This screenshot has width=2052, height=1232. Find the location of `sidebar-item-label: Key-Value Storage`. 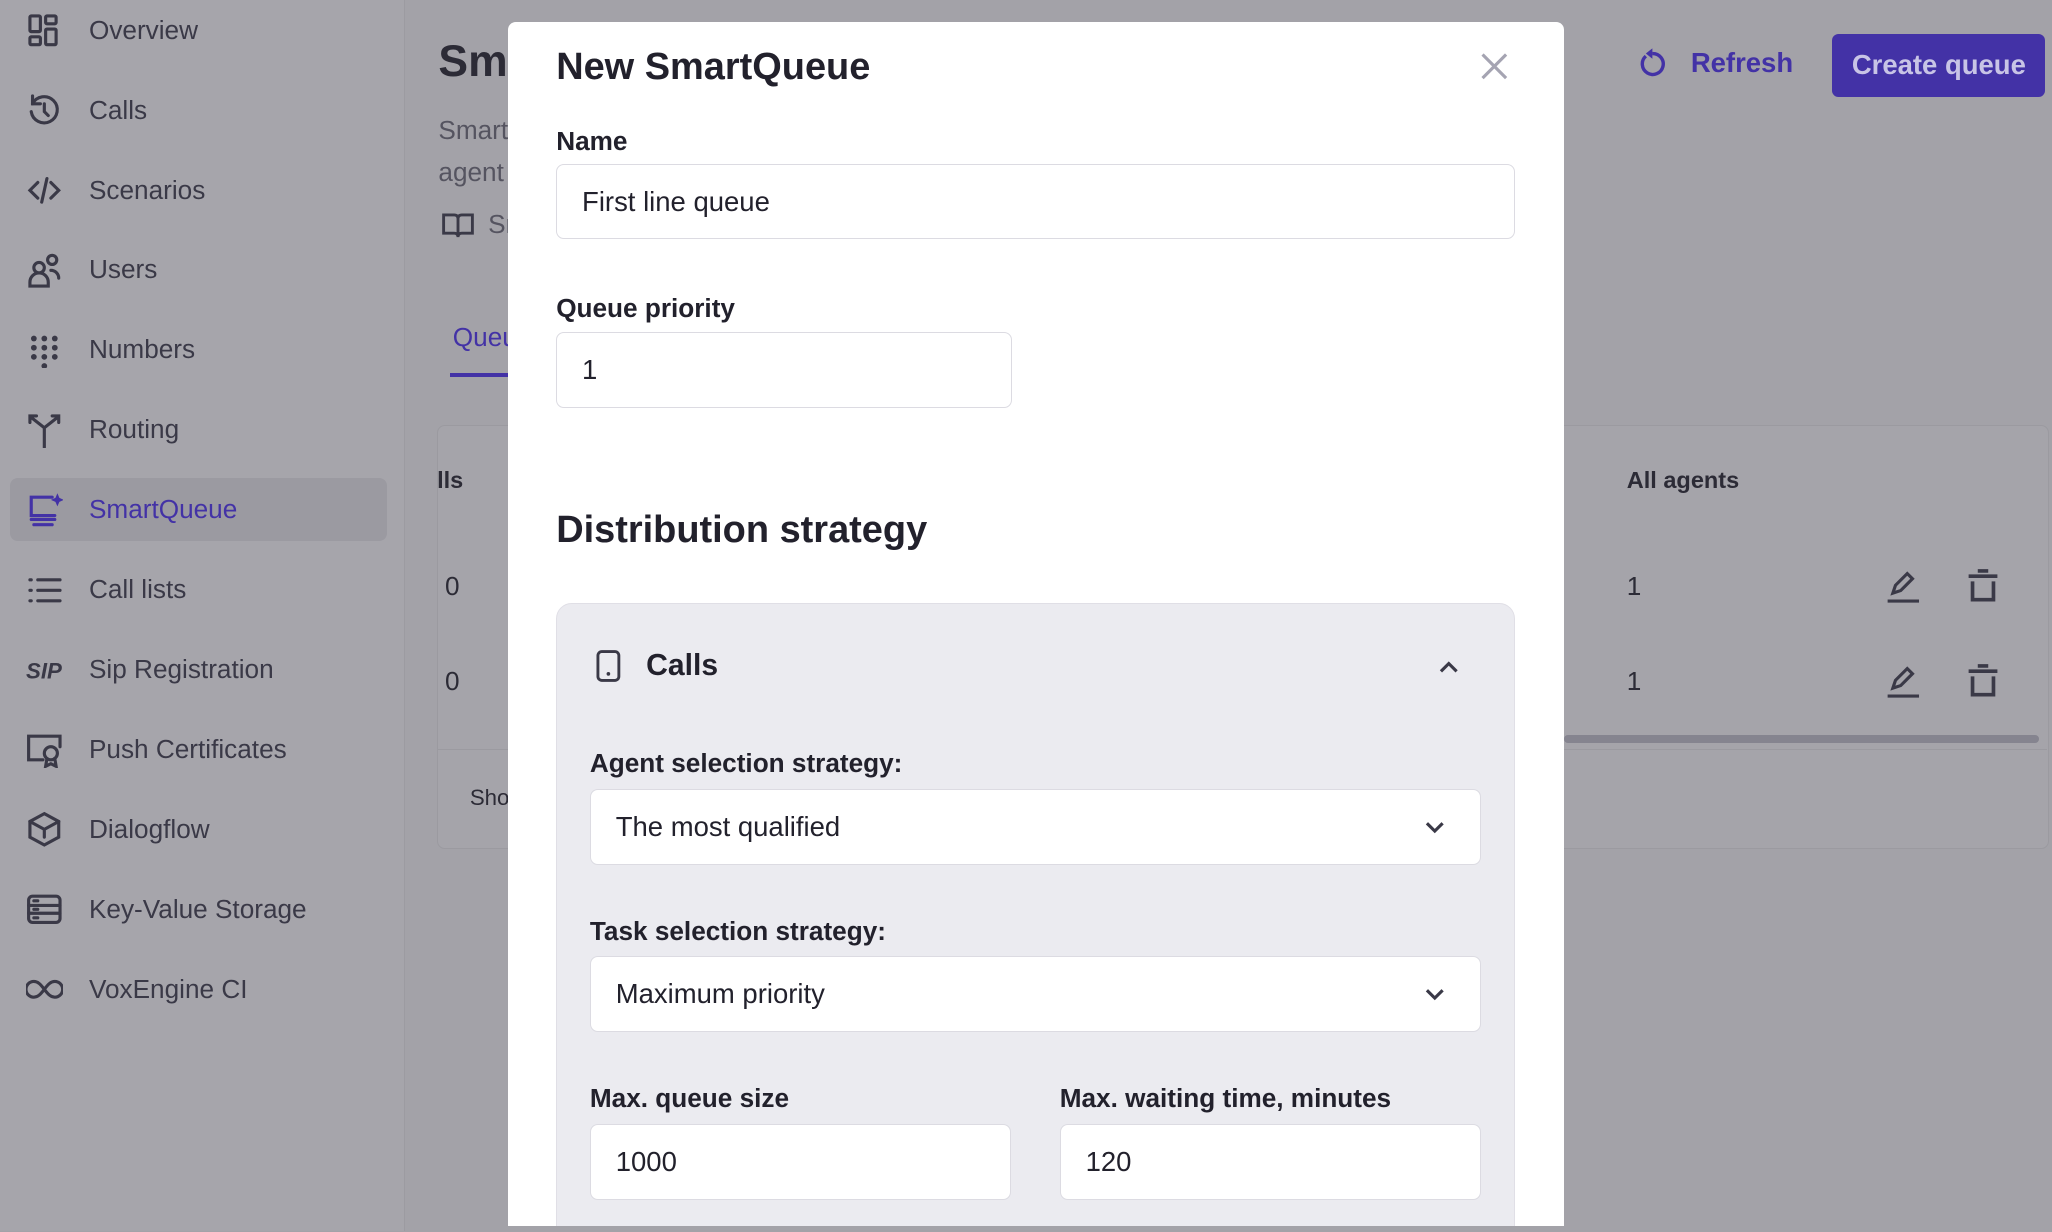

sidebar-item-label: Key-Value Storage is located at coordinates (197, 909).